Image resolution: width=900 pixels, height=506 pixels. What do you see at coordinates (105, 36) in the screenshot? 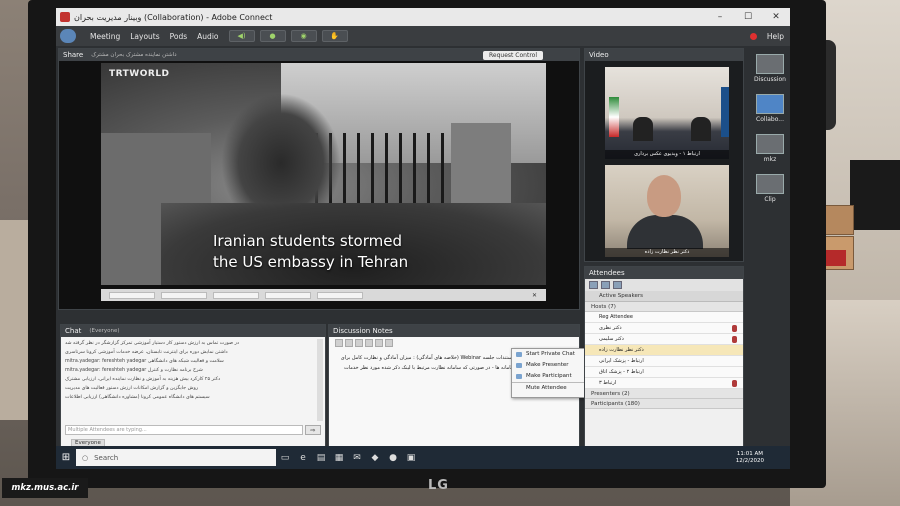
I see `menu-meeting: Meeting` at bounding box center [105, 36].